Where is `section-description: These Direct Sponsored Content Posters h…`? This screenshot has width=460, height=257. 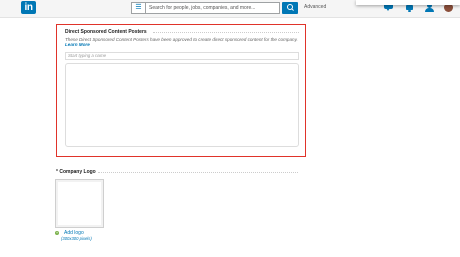 section-description: These Direct Sponsored Content Posters h… is located at coordinates (182, 42).